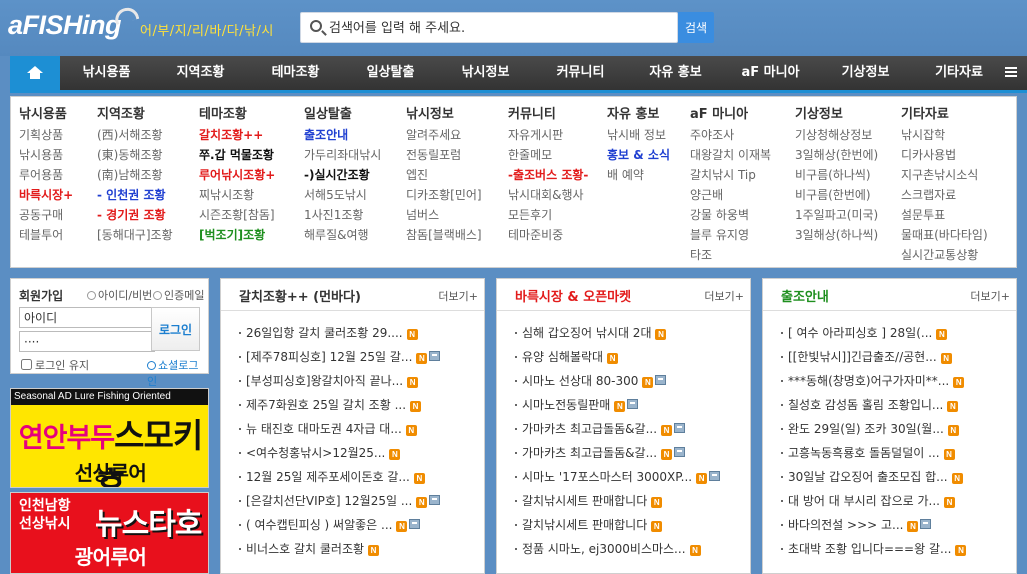 This screenshot has height=574, width=1027. I want to click on remember-login-checkbox: 로그인 유지, so click(55, 365).